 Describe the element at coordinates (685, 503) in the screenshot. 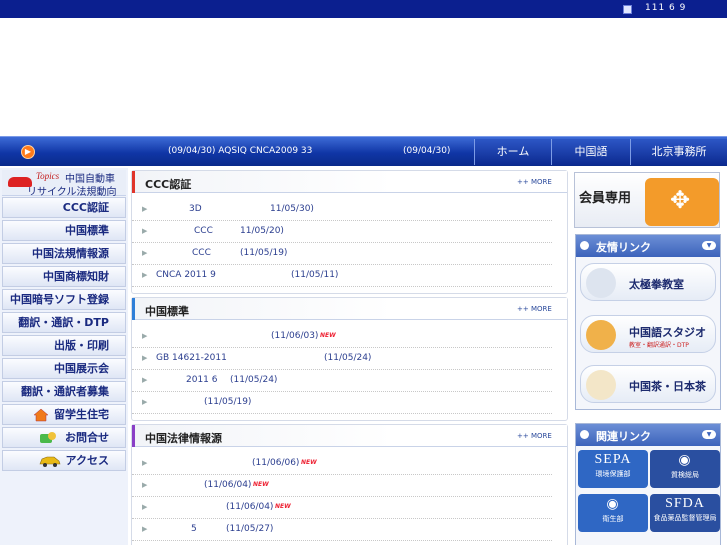

I see `logo-title: SFDA` at that location.